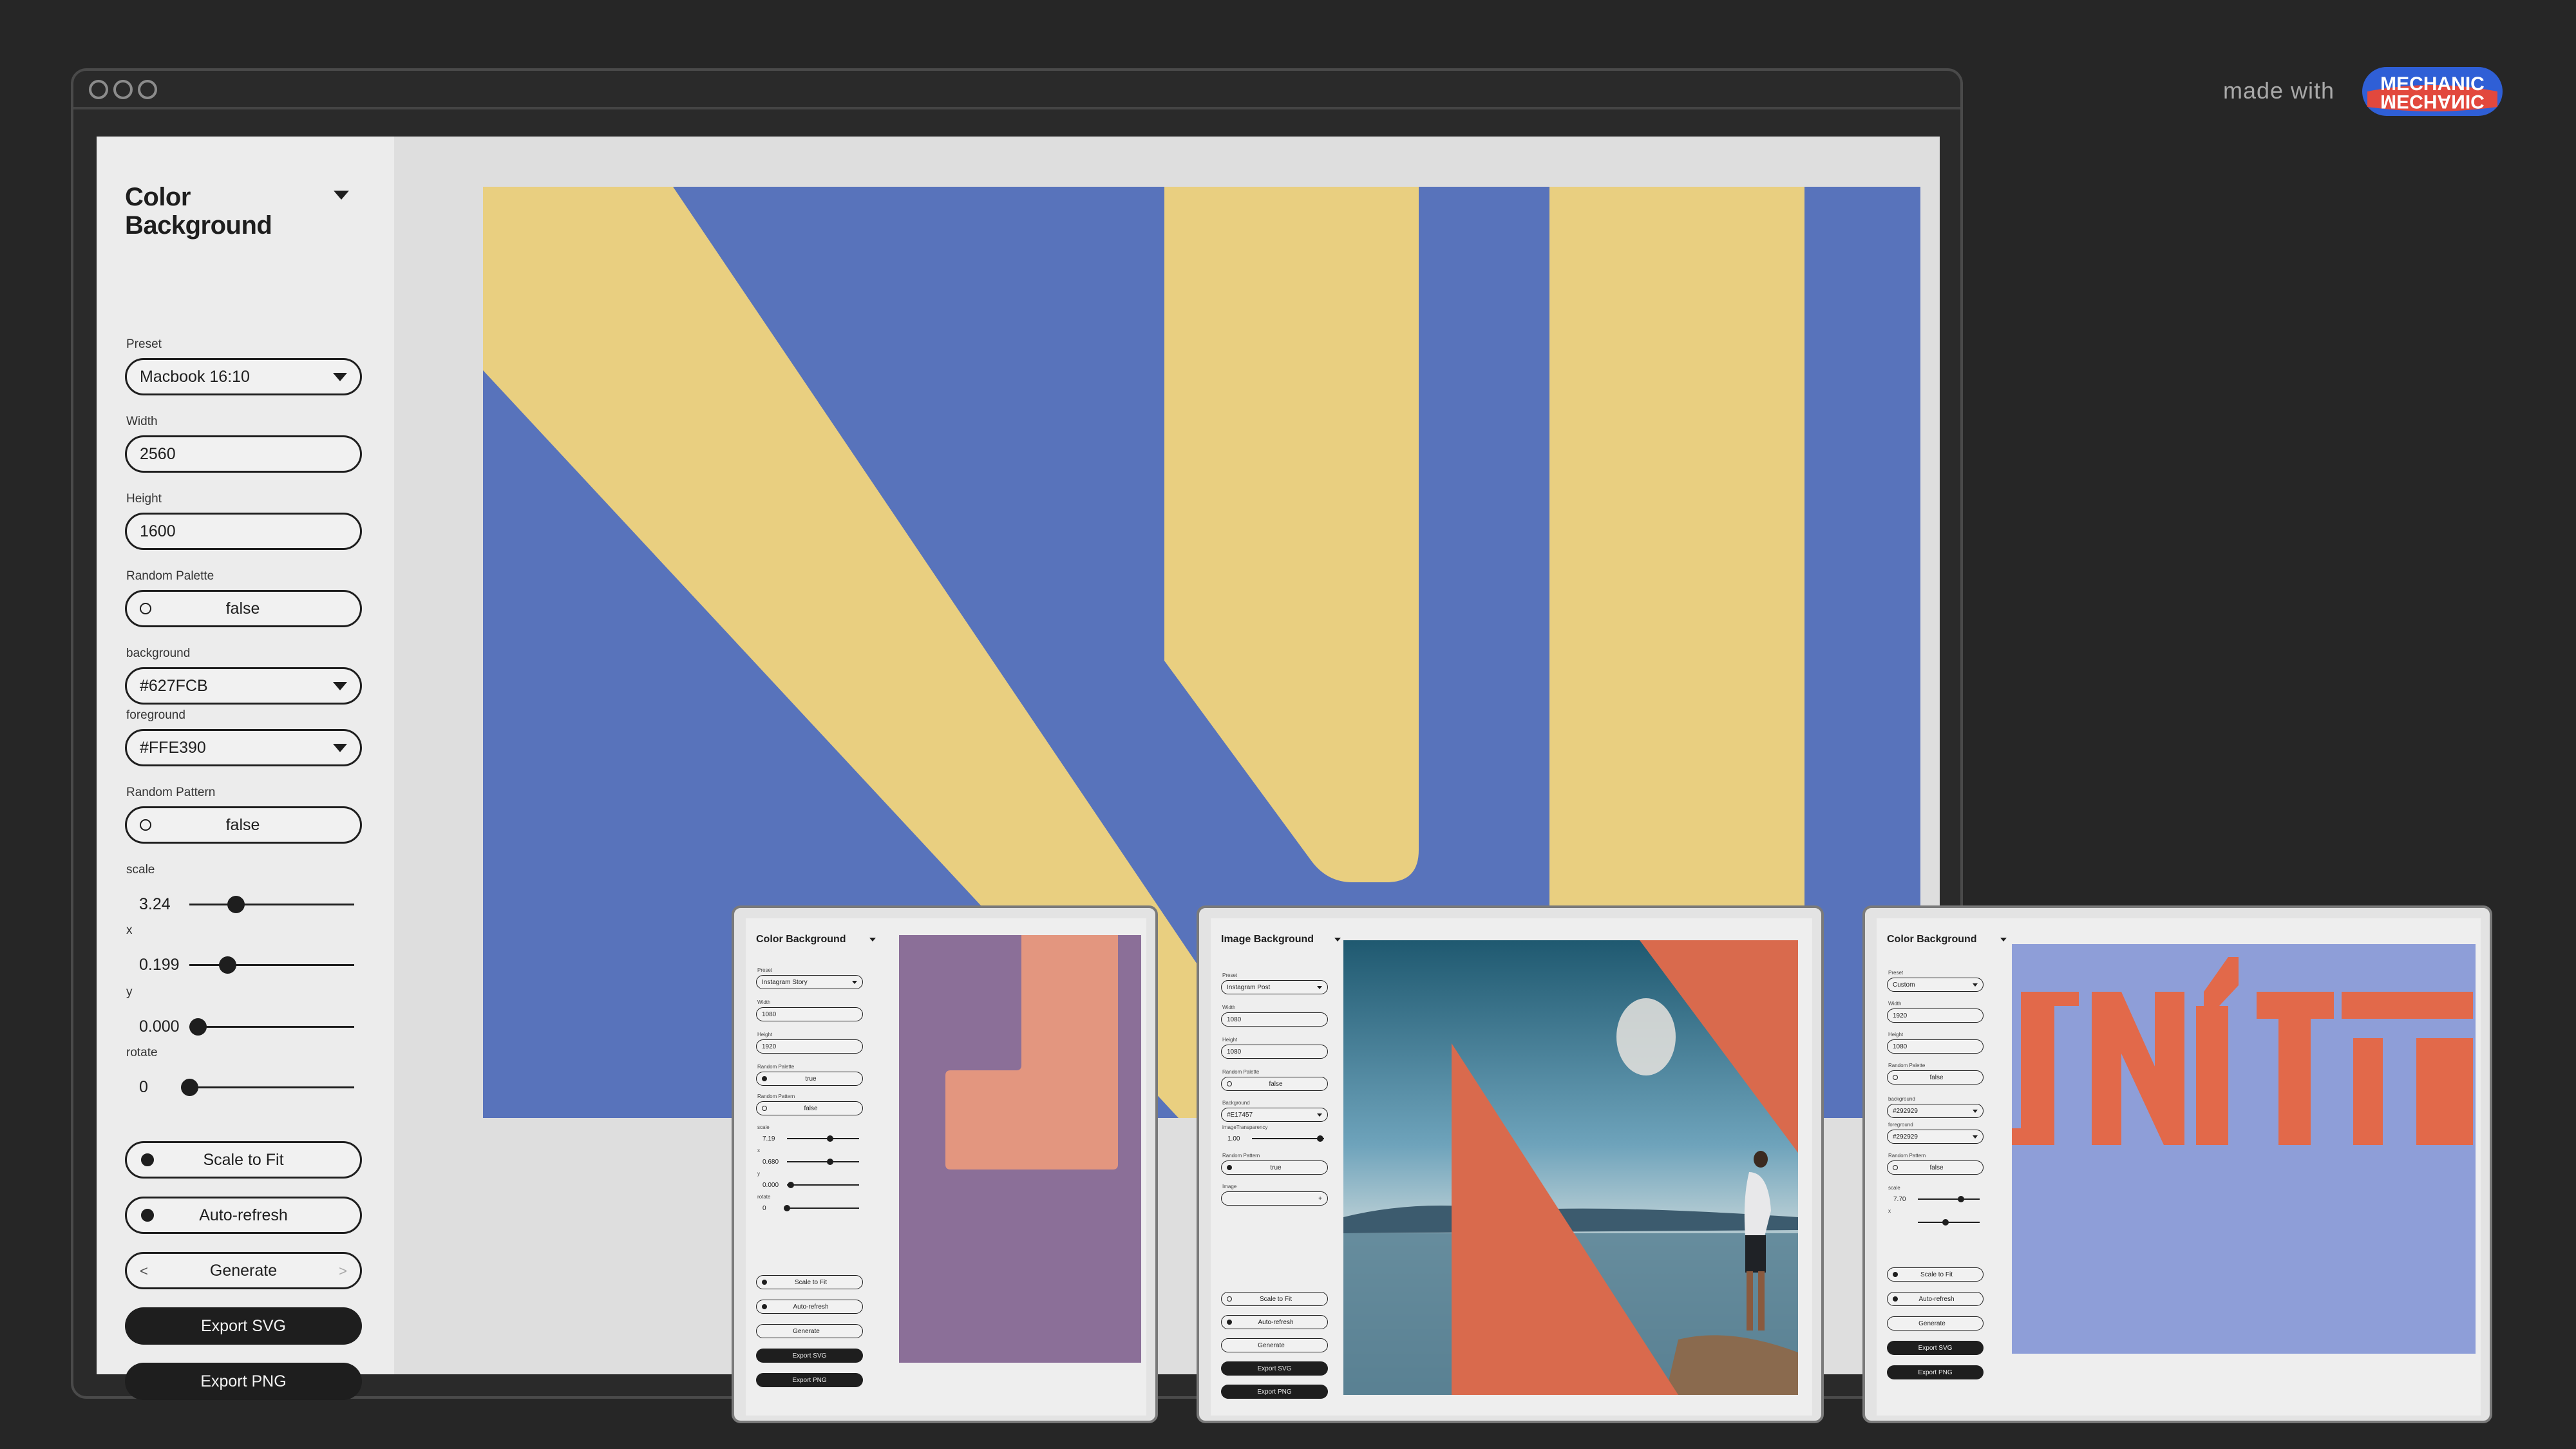  Describe the element at coordinates (271, 965) in the screenshot. I see `x-slider-track` at that location.